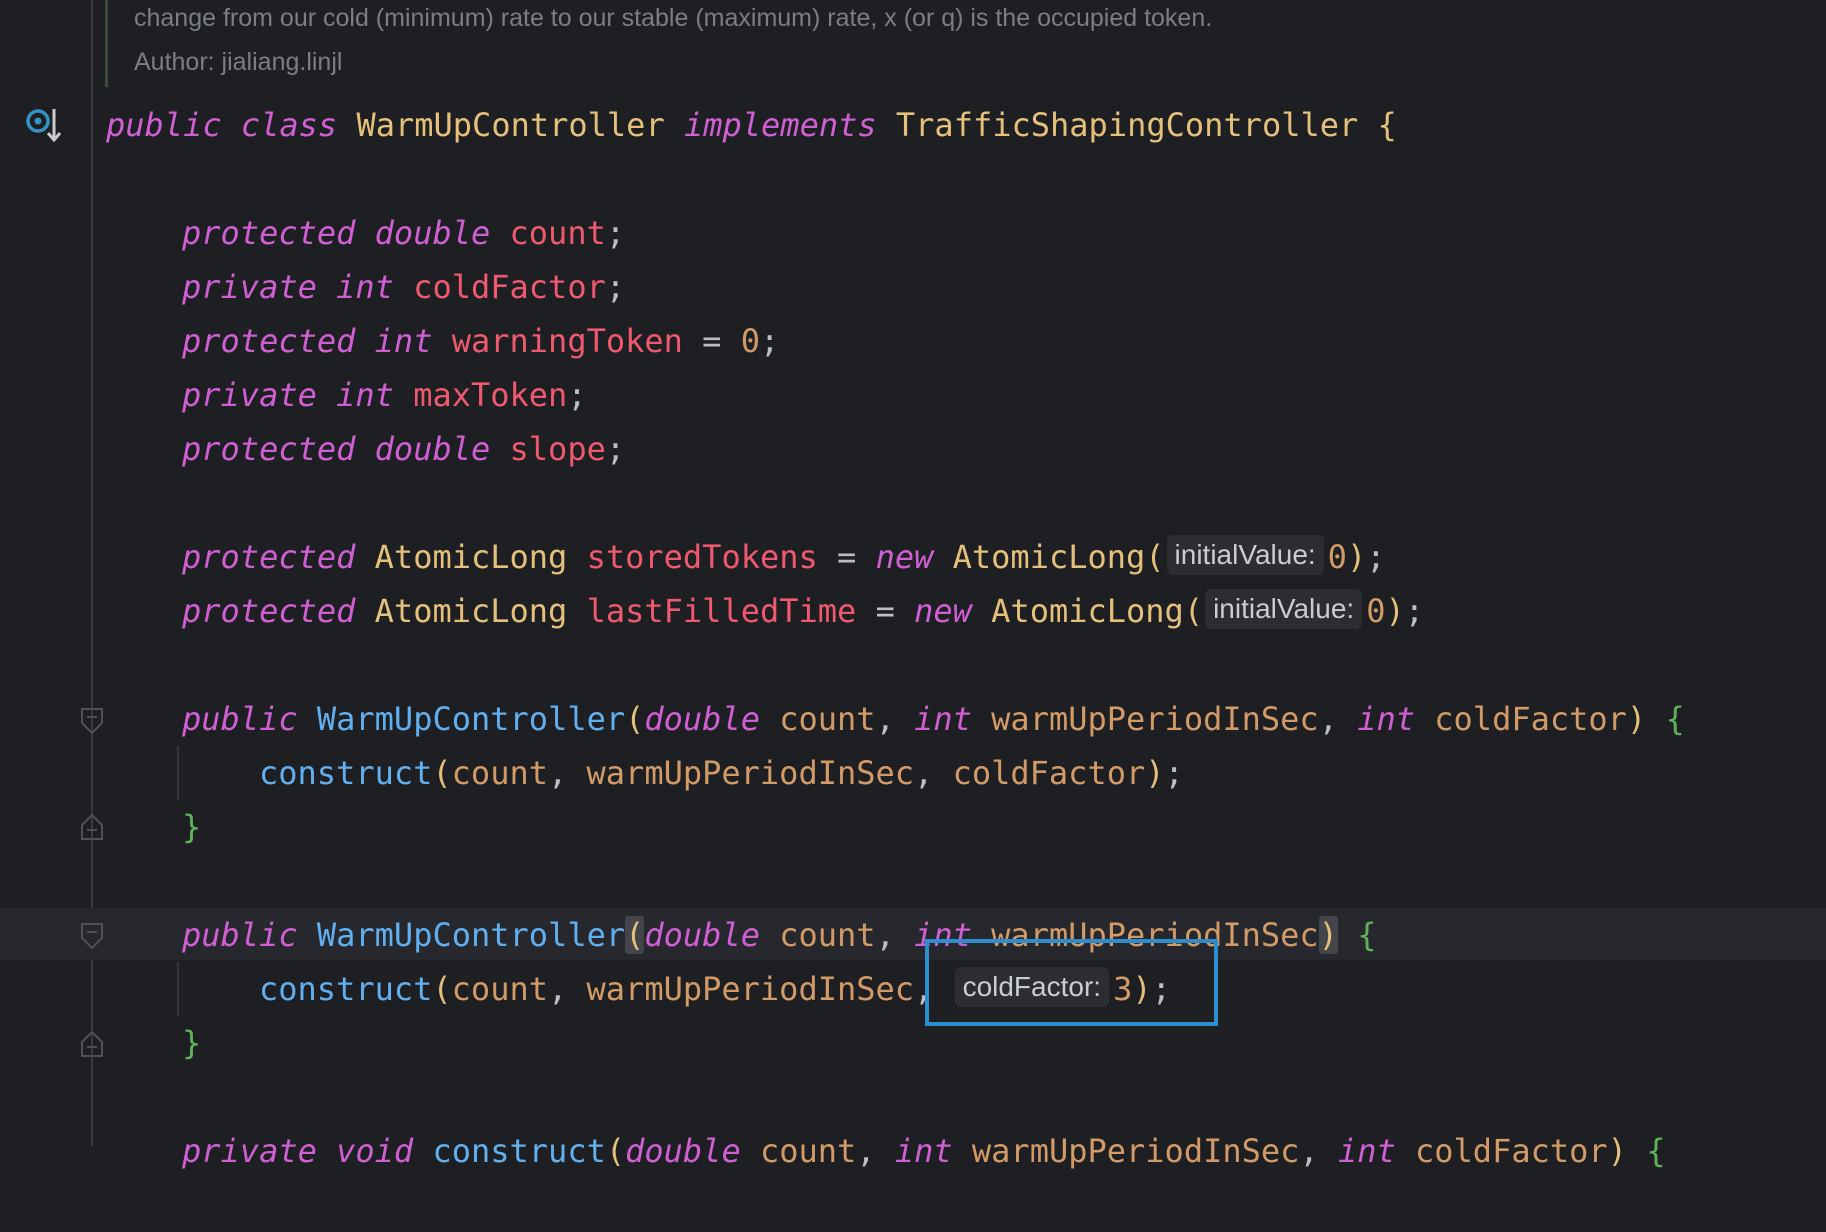  I want to click on field-name: lastFilledTime, so click(722, 611).